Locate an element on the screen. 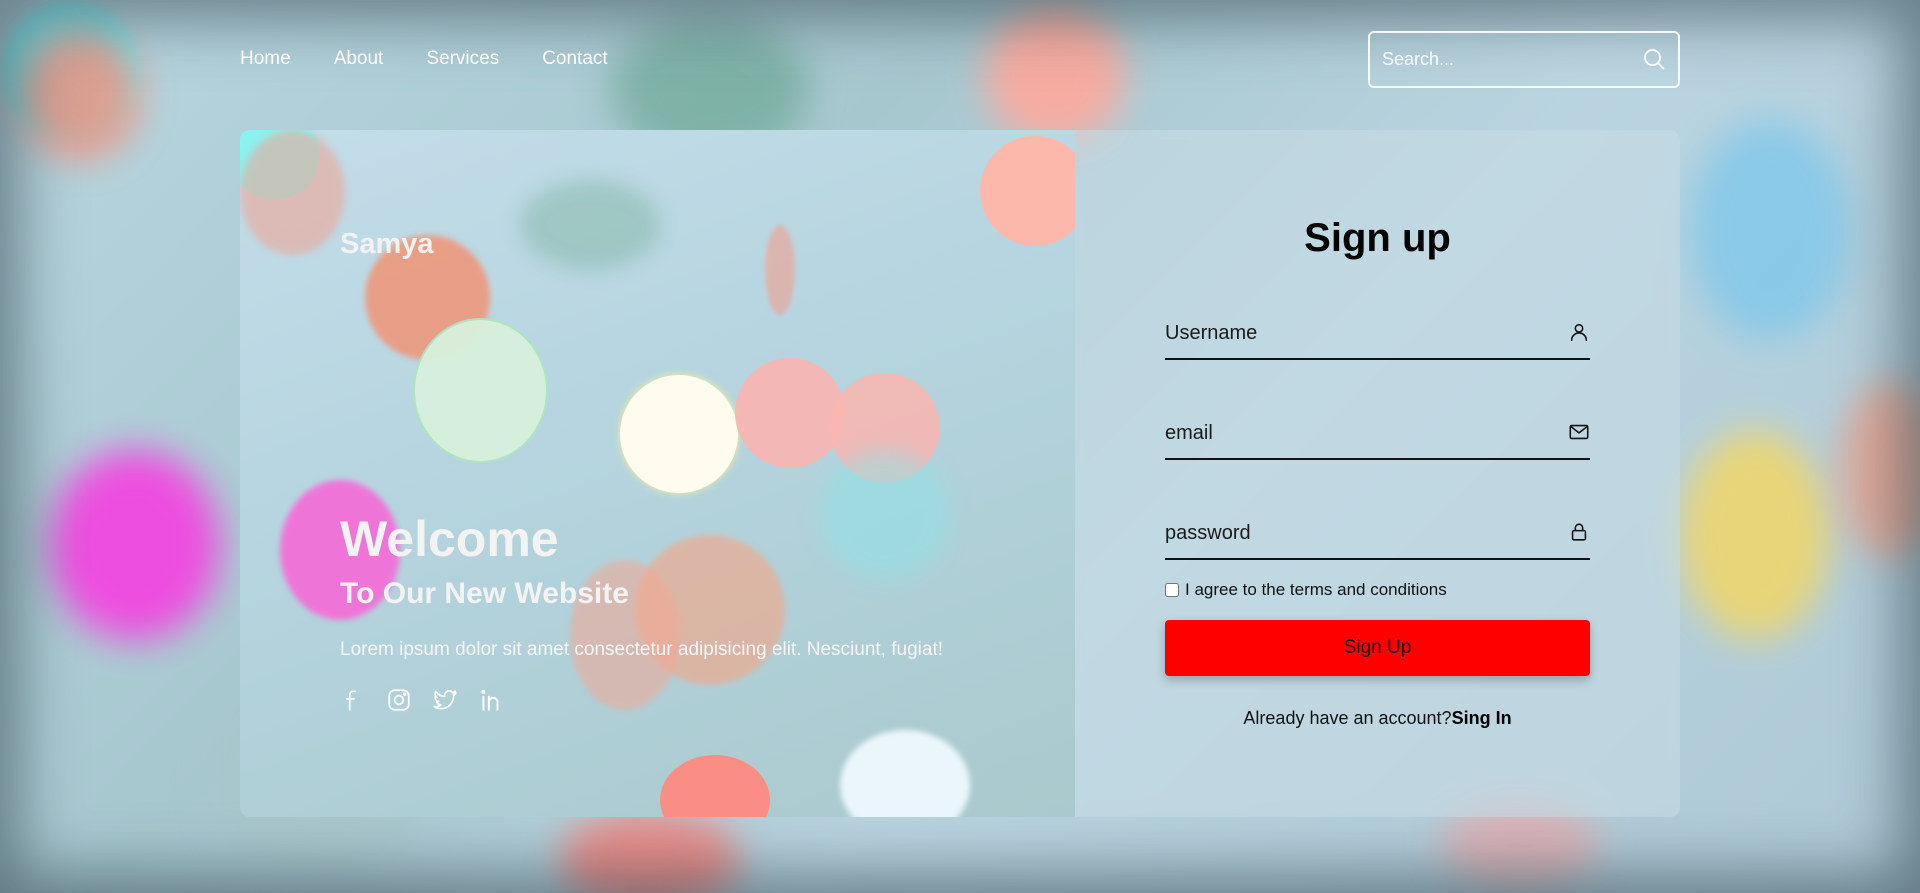 This screenshot has height=893, width=1920. social-links is located at coordinates (422, 700).